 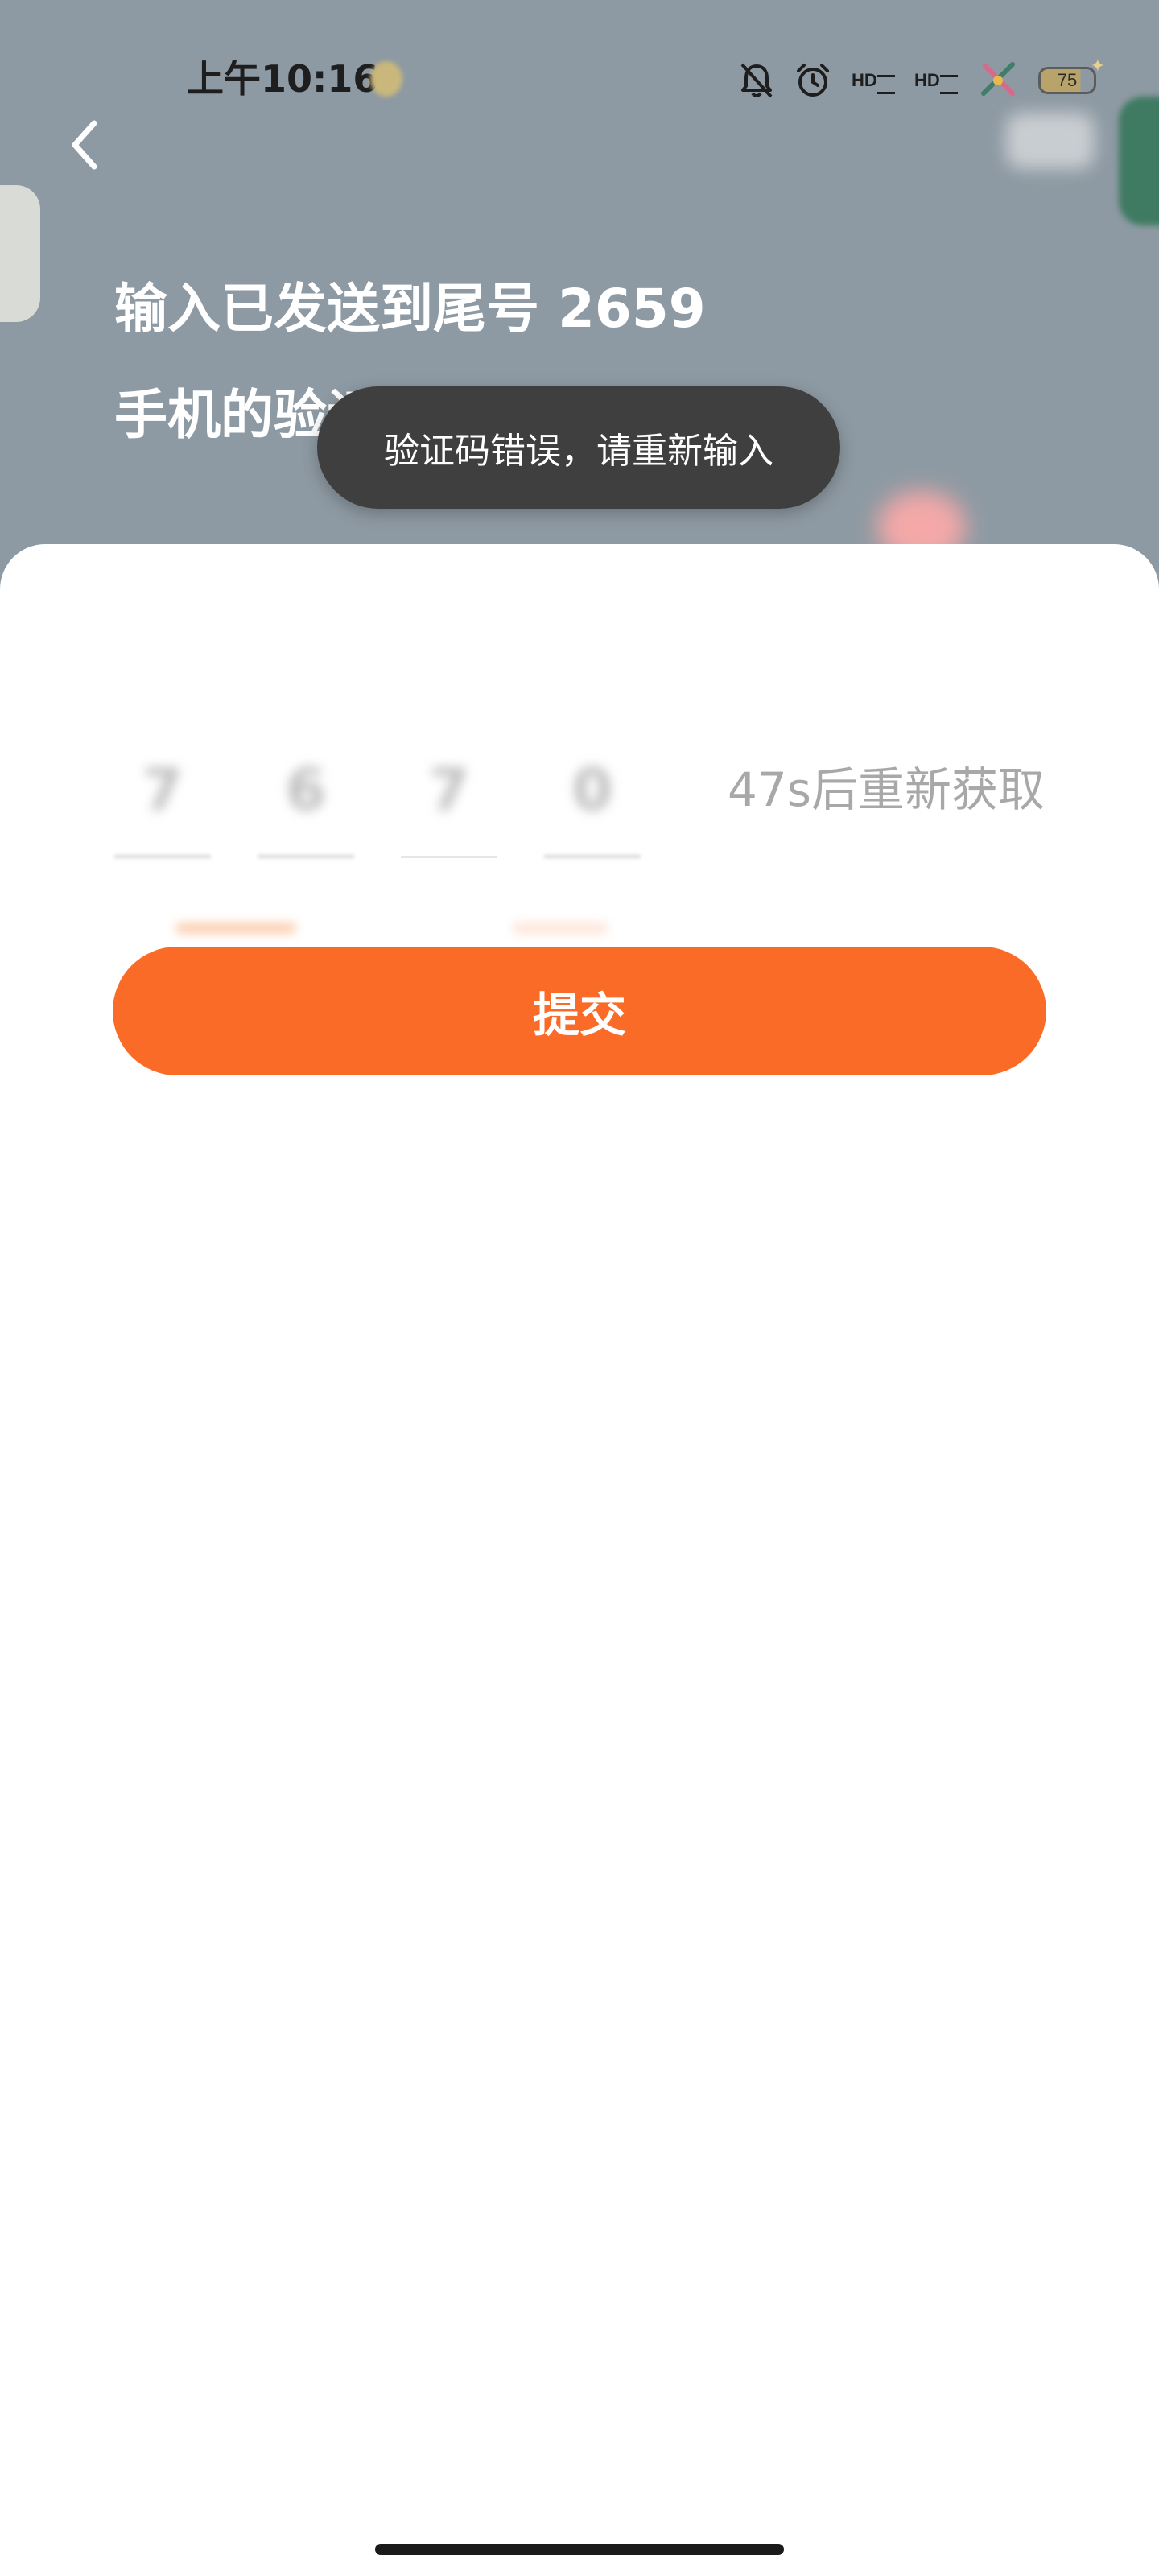 I want to click on chevron-left-icon, so click(x=84, y=145).